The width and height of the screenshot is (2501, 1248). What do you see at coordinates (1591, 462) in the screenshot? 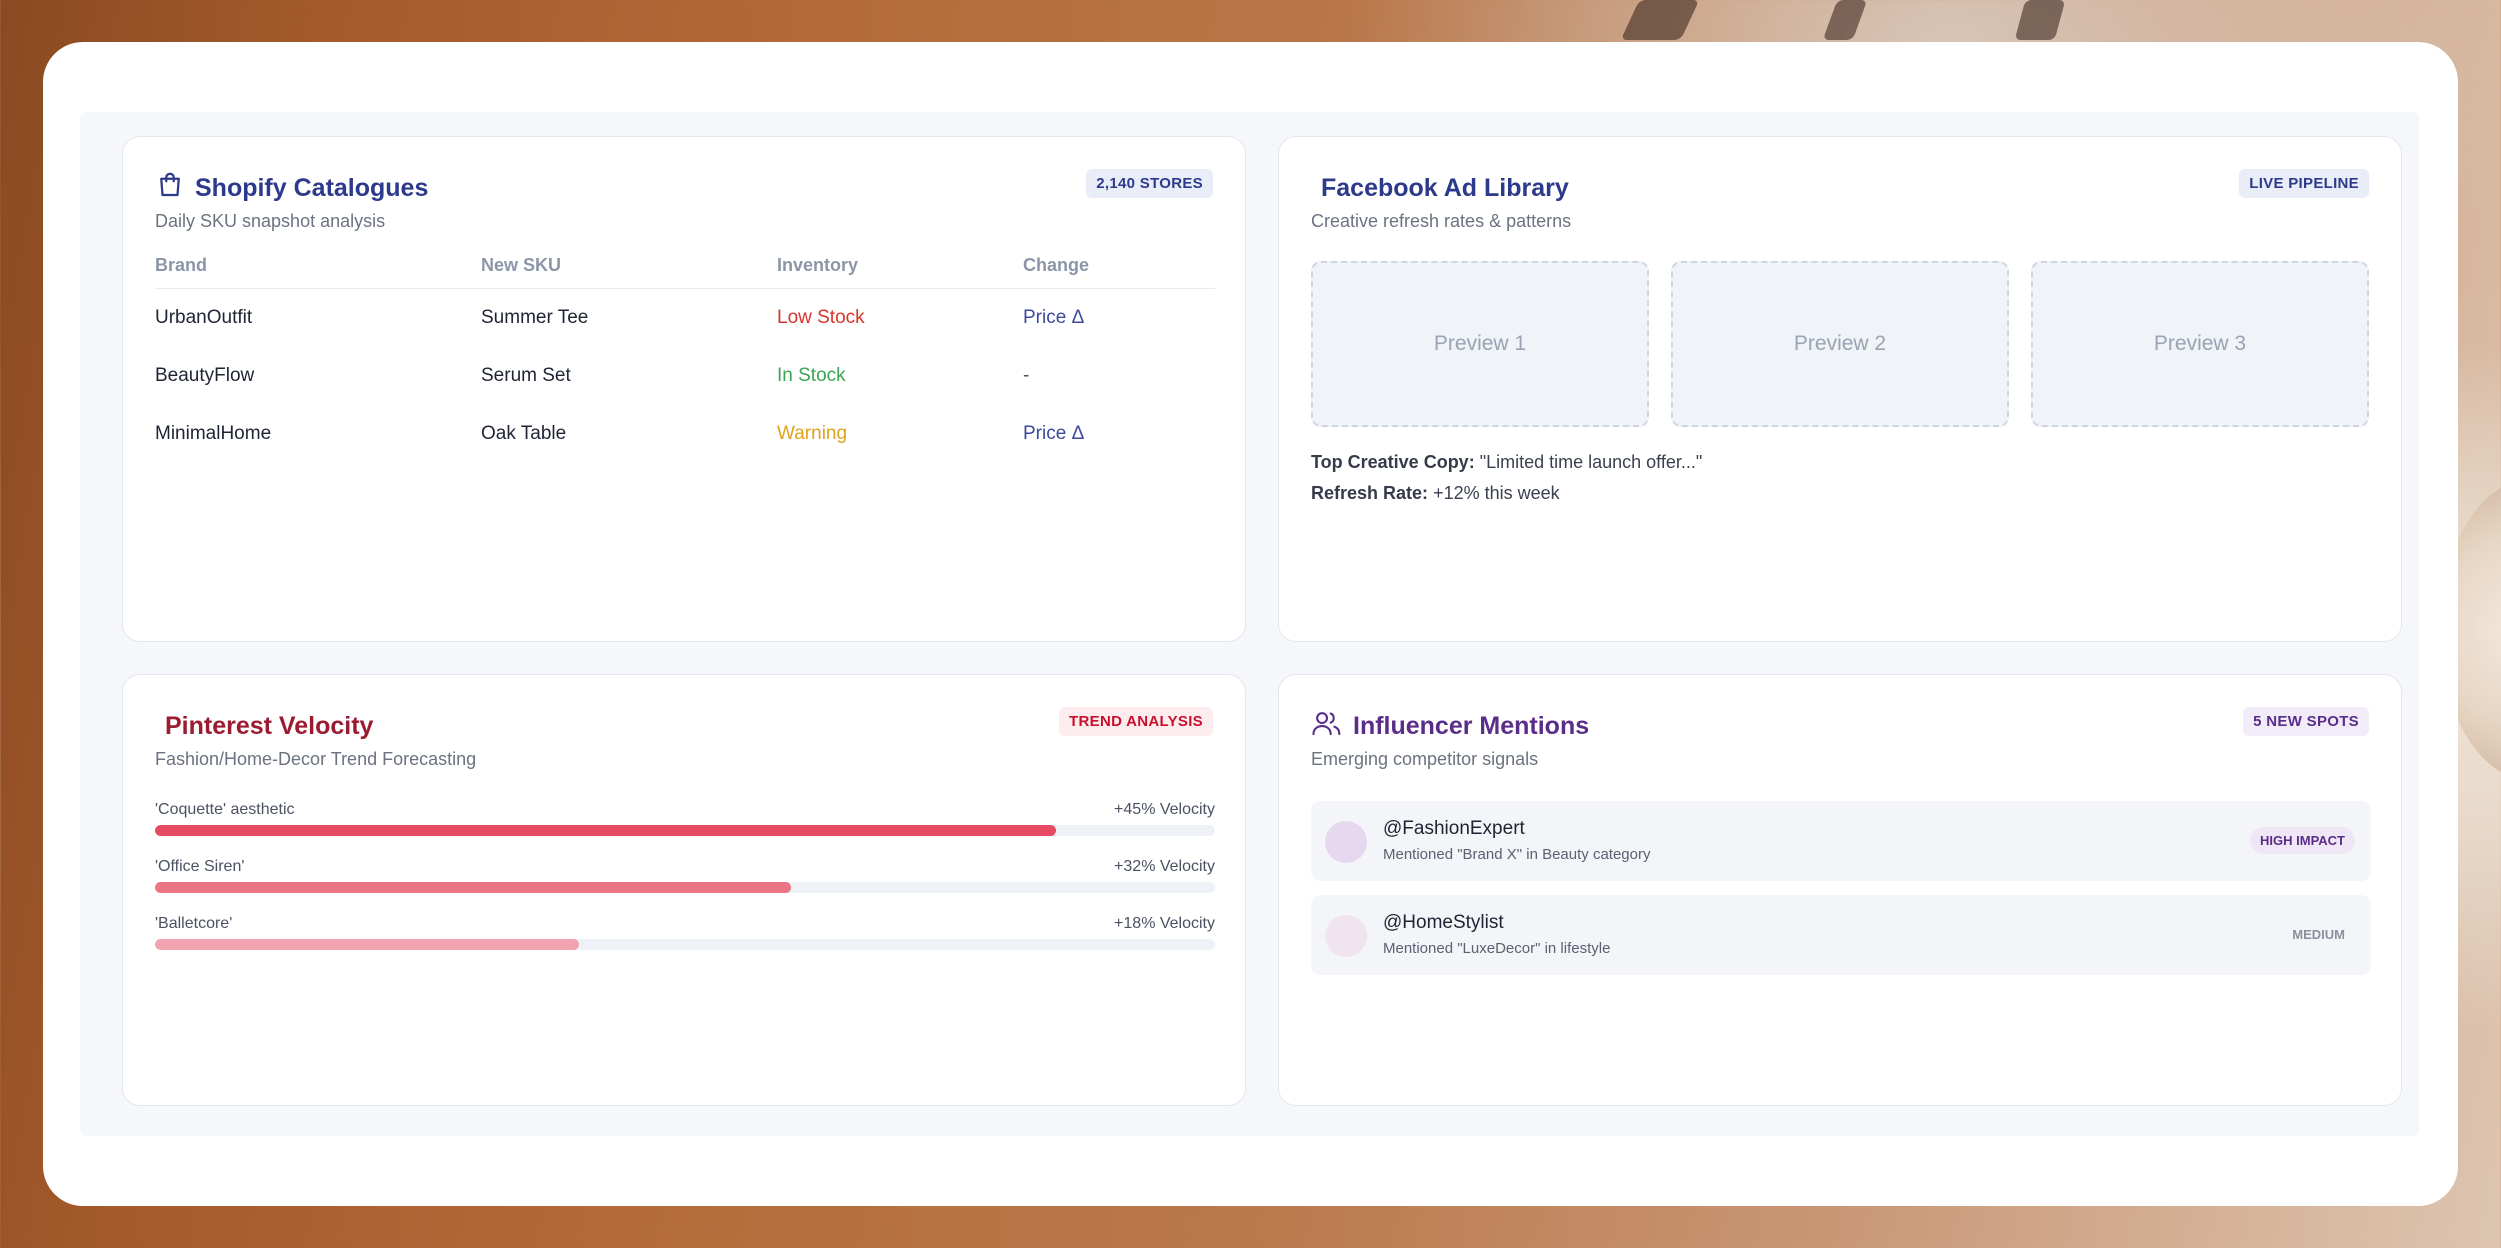
I see `top-creative-copy-value: "Limited time launch offer..."` at bounding box center [1591, 462].